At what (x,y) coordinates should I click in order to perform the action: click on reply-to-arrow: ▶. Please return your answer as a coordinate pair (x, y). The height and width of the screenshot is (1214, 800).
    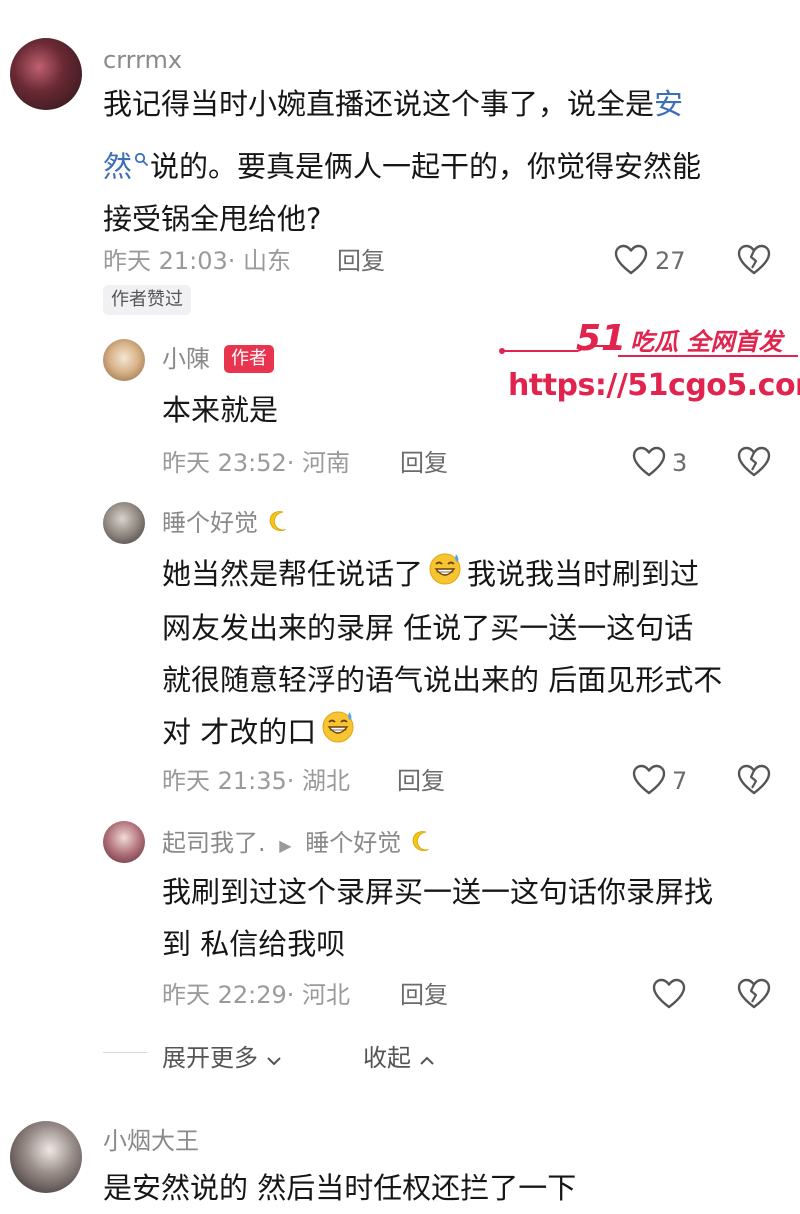
    Looking at the image, I should click on (285, 845).